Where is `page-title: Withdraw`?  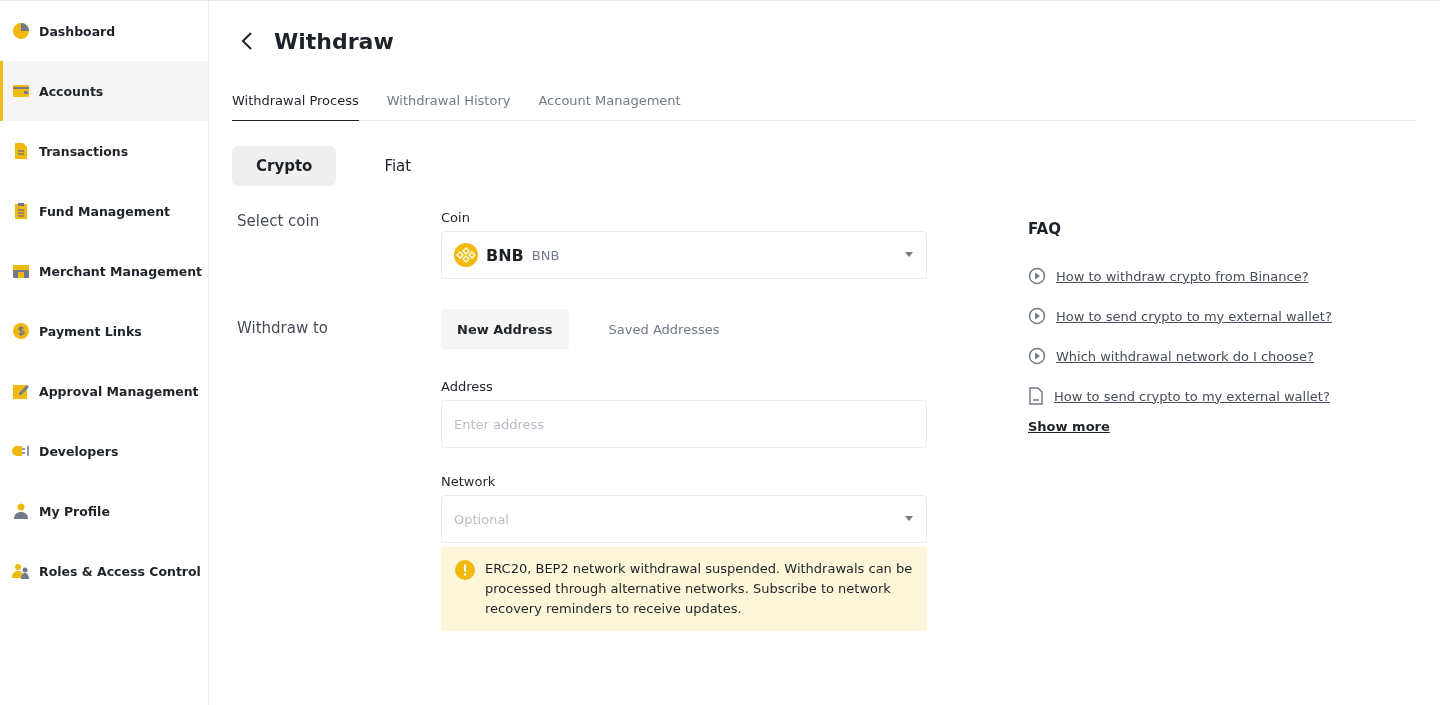 page-title: Withdraw is located at coordinates (334, 41).